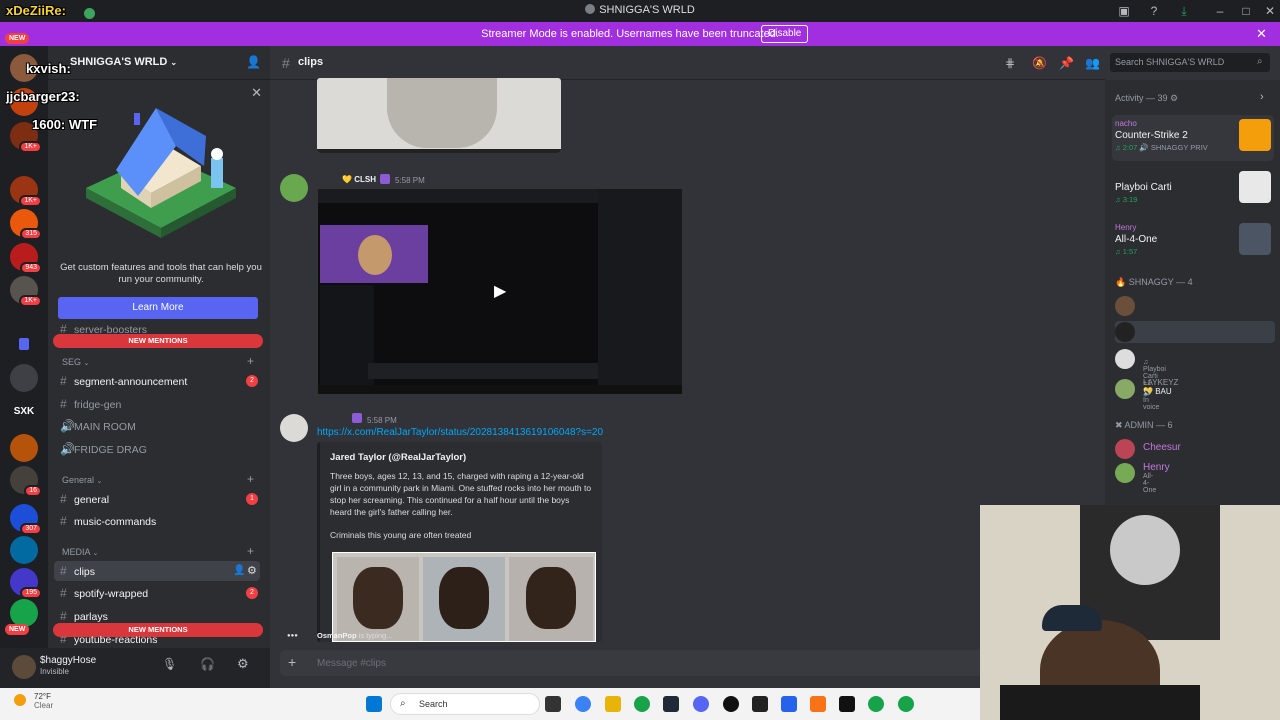 This screenshot has height=720, width=1280. What do you see at coordinates (207, 664) in the screenshot?
I see `headphones-icon: 🎧` at bounding box center [207, 664].